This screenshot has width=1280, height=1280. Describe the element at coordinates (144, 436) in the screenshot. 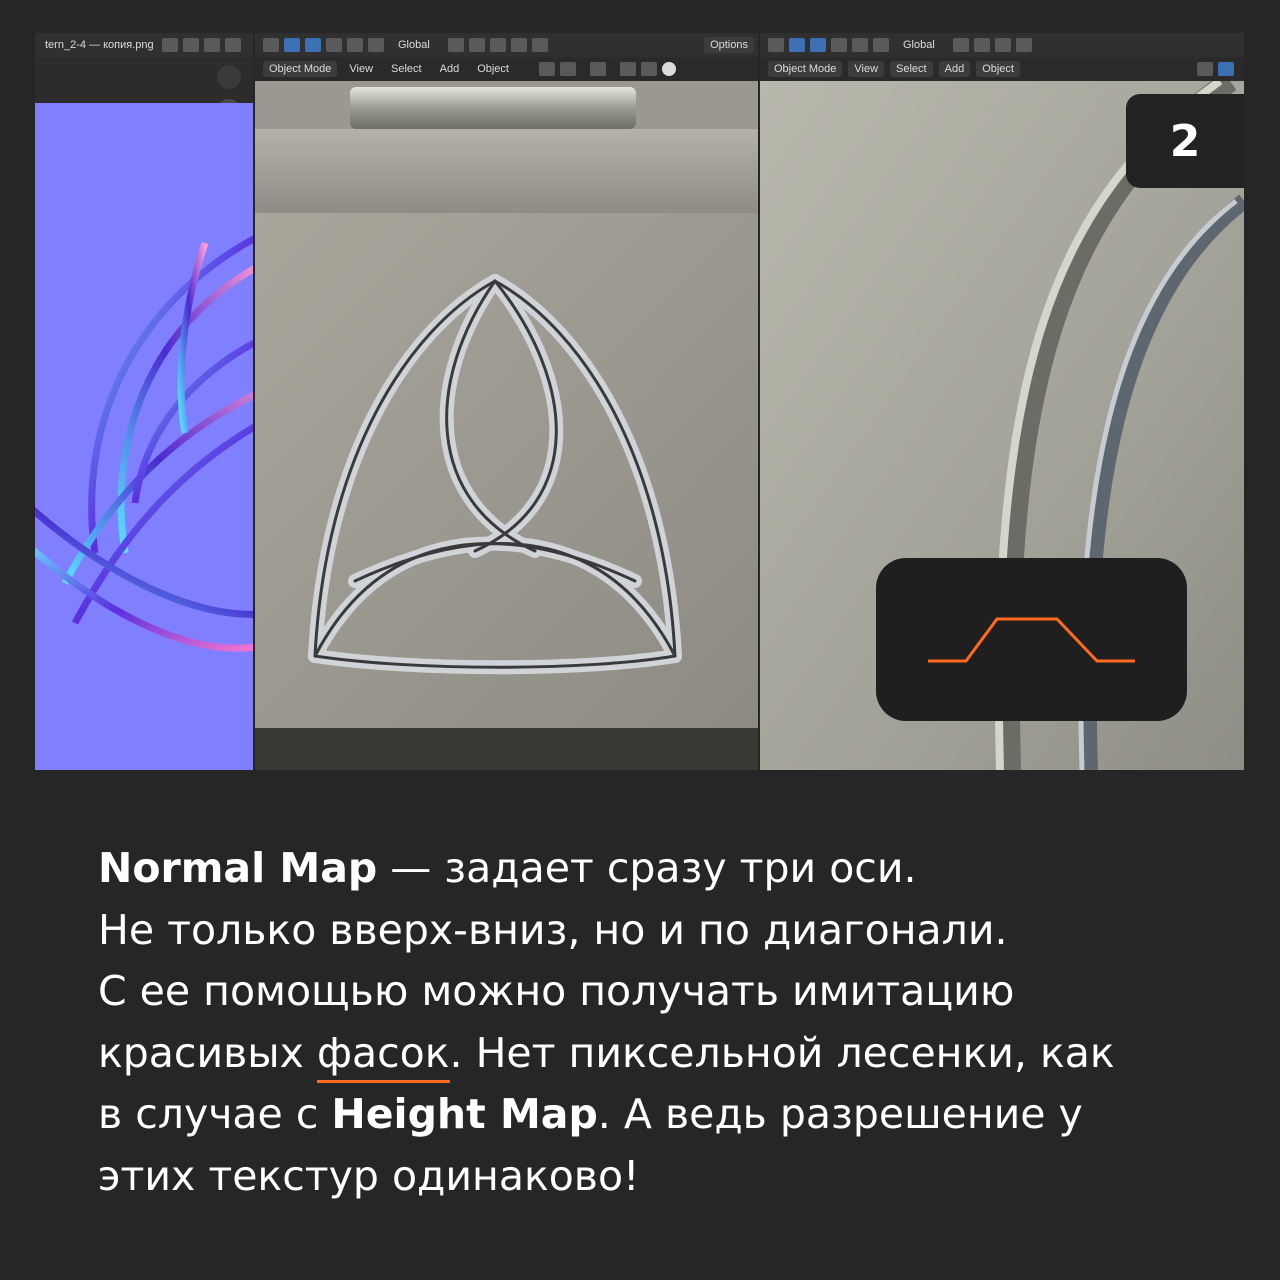

I see `normal-map-image` at that location.